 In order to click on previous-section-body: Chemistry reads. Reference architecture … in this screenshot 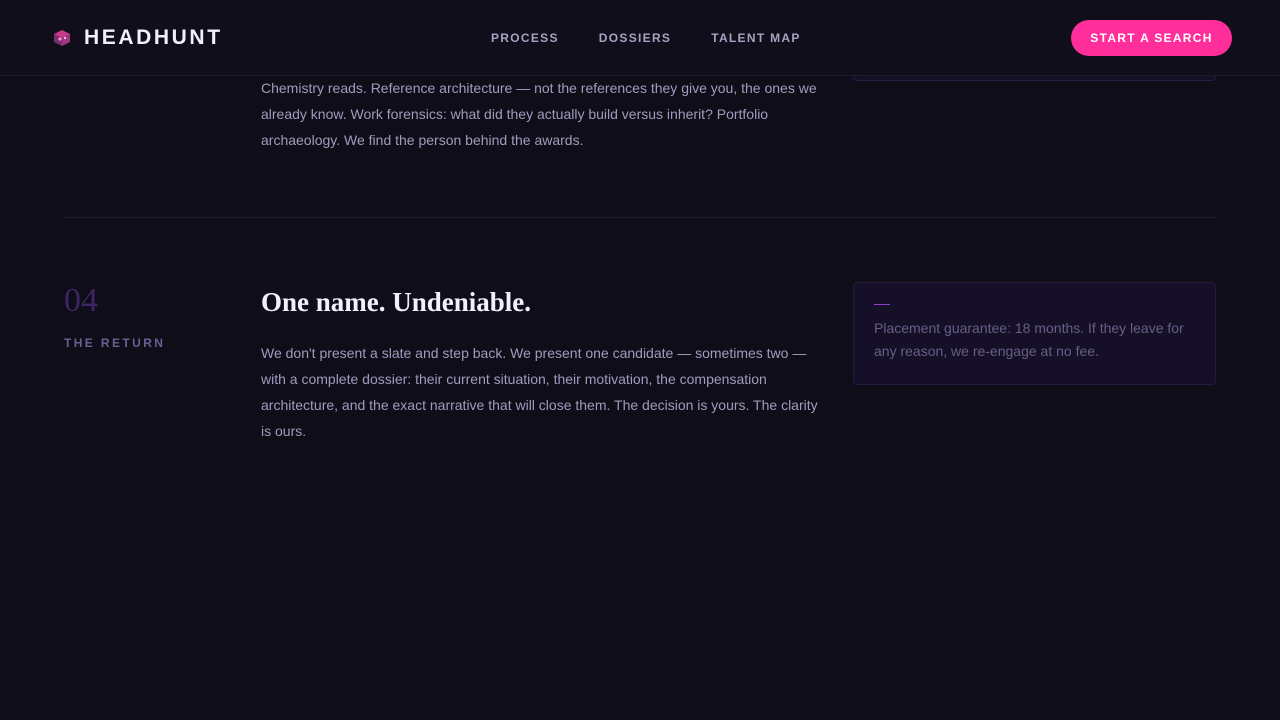, I will do `click(539, 114)`.